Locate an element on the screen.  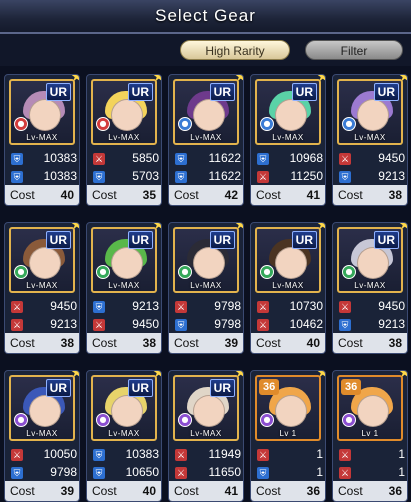
stat-row-primary: ⛨ 11622 is located at coordinates (208, 159).